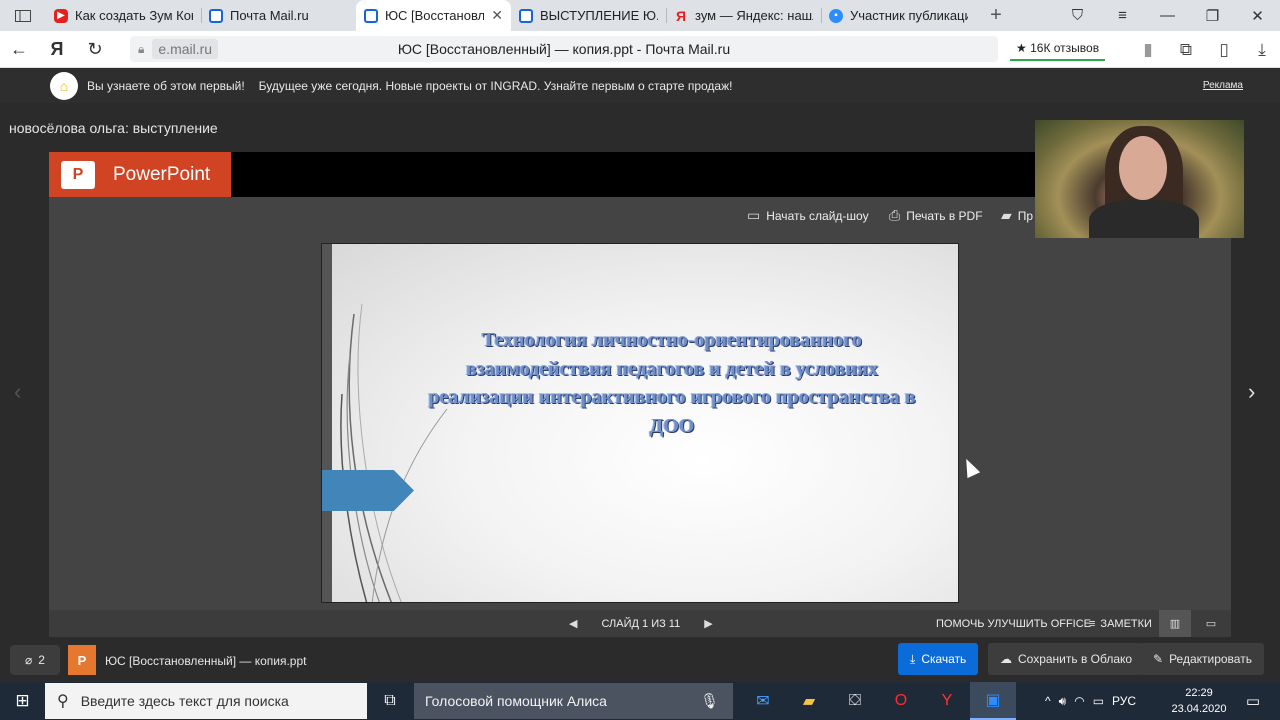 The width and height of the screenshot is (1280, 720). What do you see at coordinates (763, 701) in the screenshot?
I see `mail-app-icon: ✉` at bounding box center [763, 701].